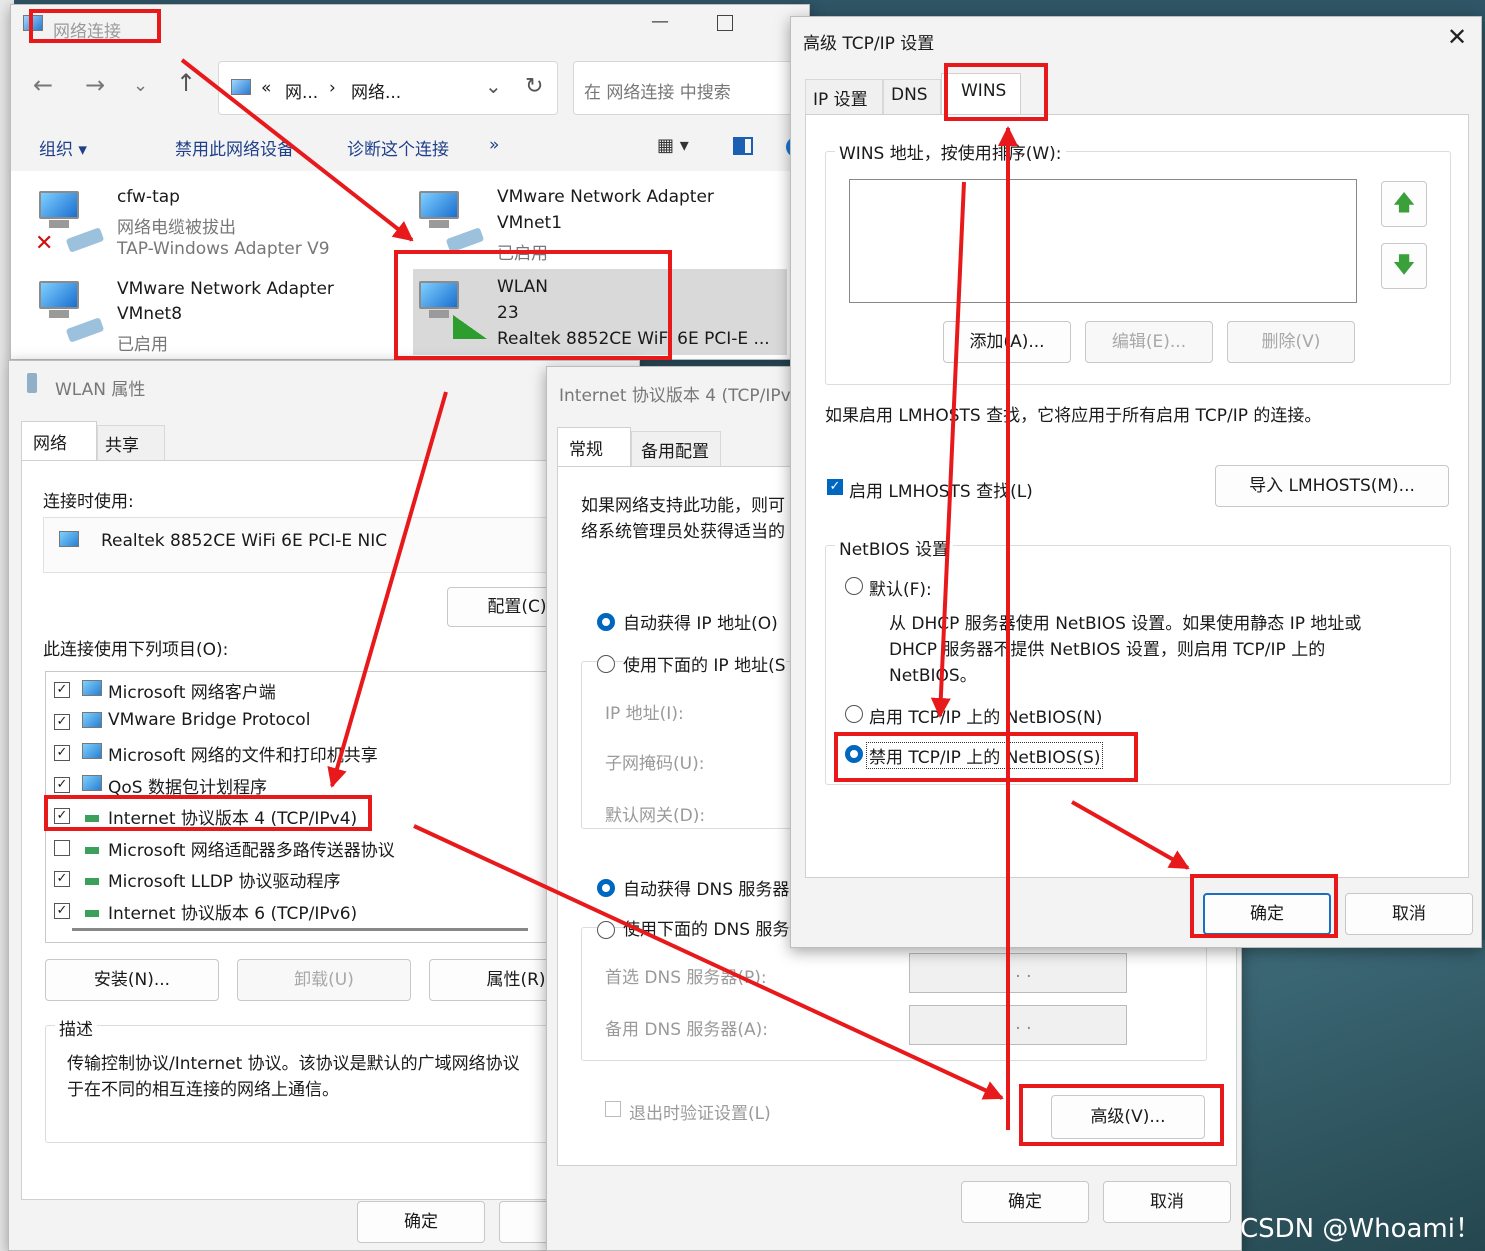  I want to click on manual-ip-radio, so click(606, 664).